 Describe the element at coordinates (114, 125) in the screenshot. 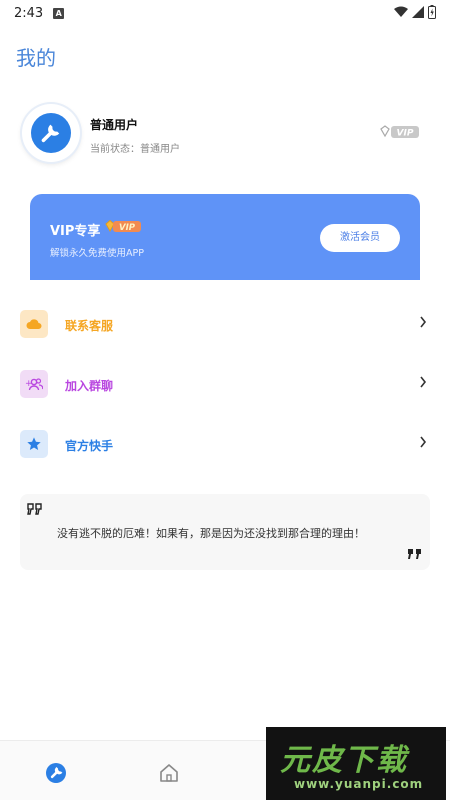

I see `user-name: 普通用户` at that location.